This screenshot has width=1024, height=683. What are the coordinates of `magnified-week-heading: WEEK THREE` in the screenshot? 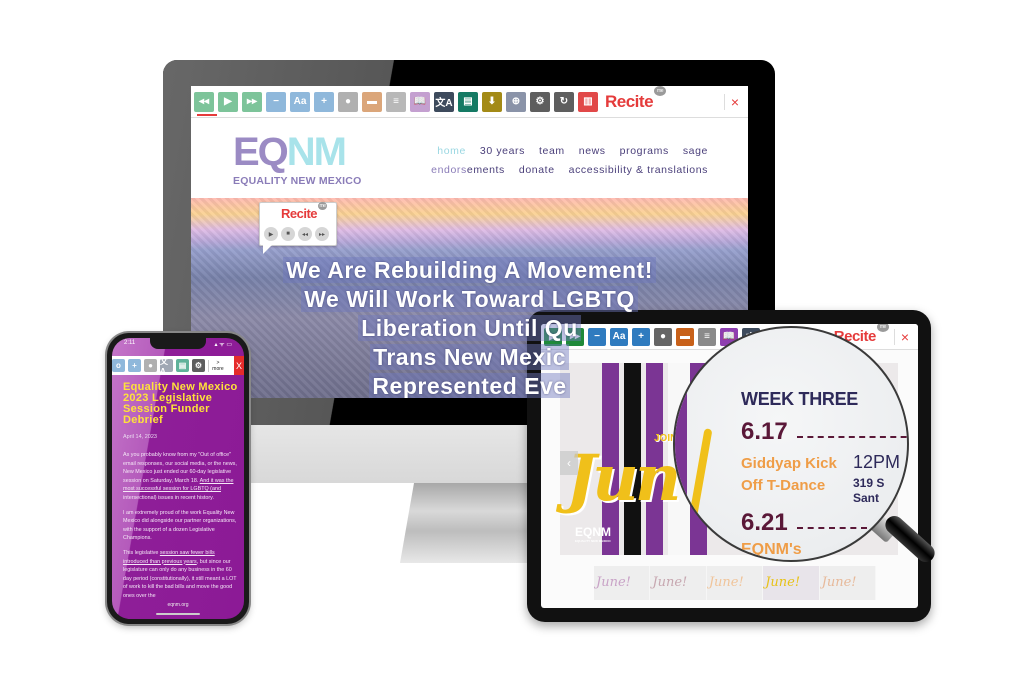 It's located at (800, 399).